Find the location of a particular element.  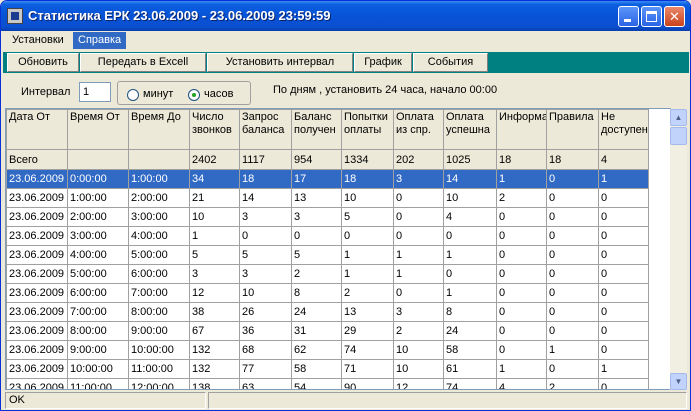

table-cell: 14 is located at coordinates (470, 179).